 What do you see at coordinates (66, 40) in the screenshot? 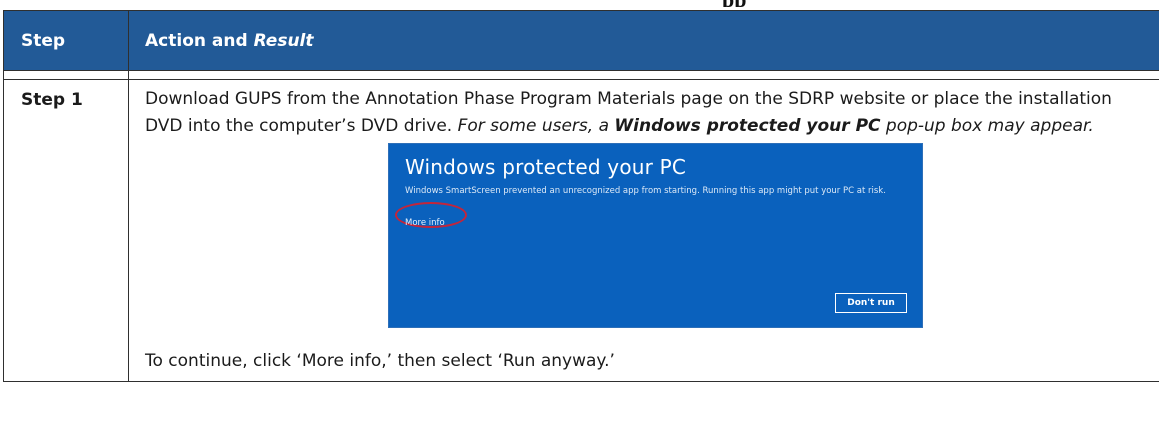
I see `column-header-step: Step` at bounding box center [66, 40].